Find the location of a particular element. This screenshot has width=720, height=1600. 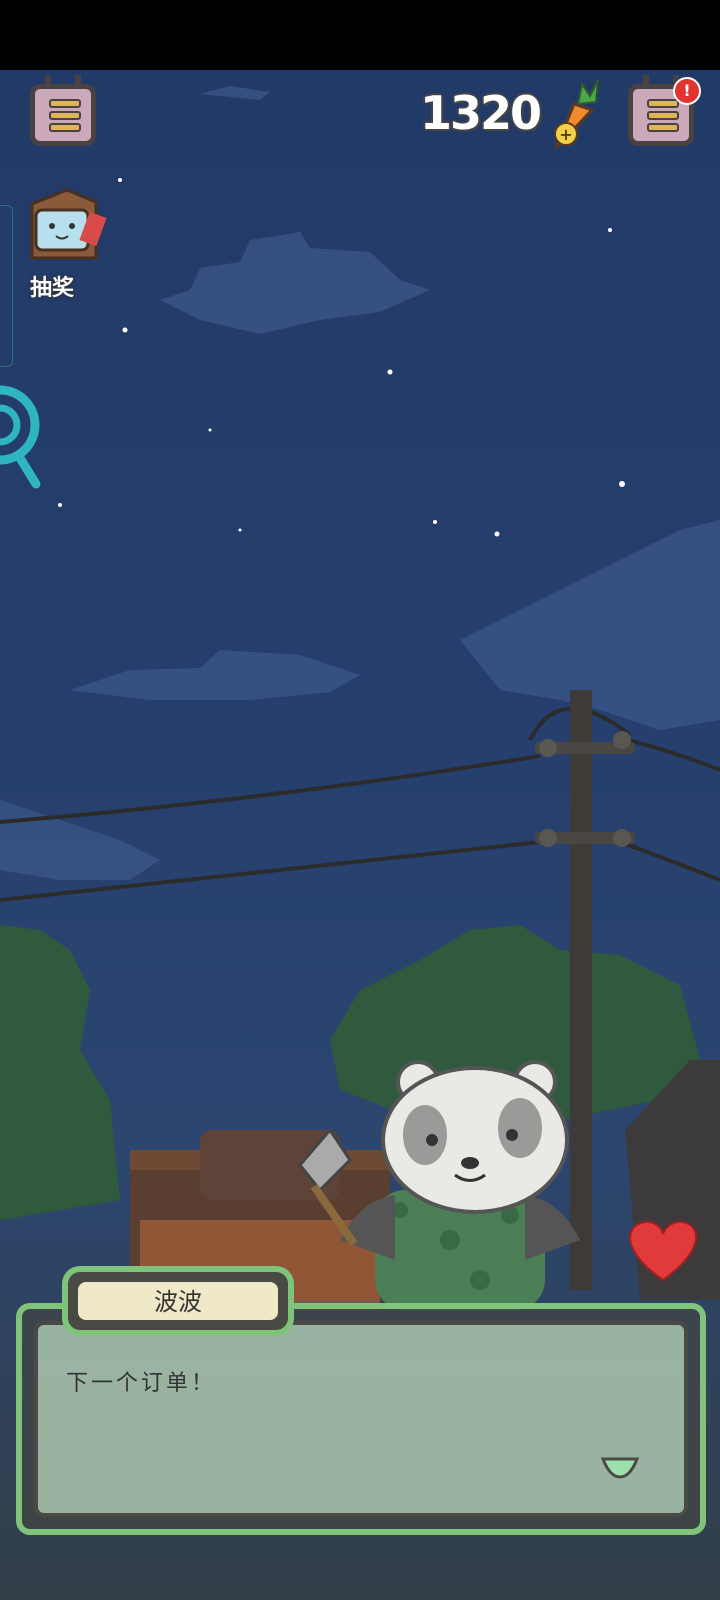

notification-badge: ! is located at coordinates (687, 91).